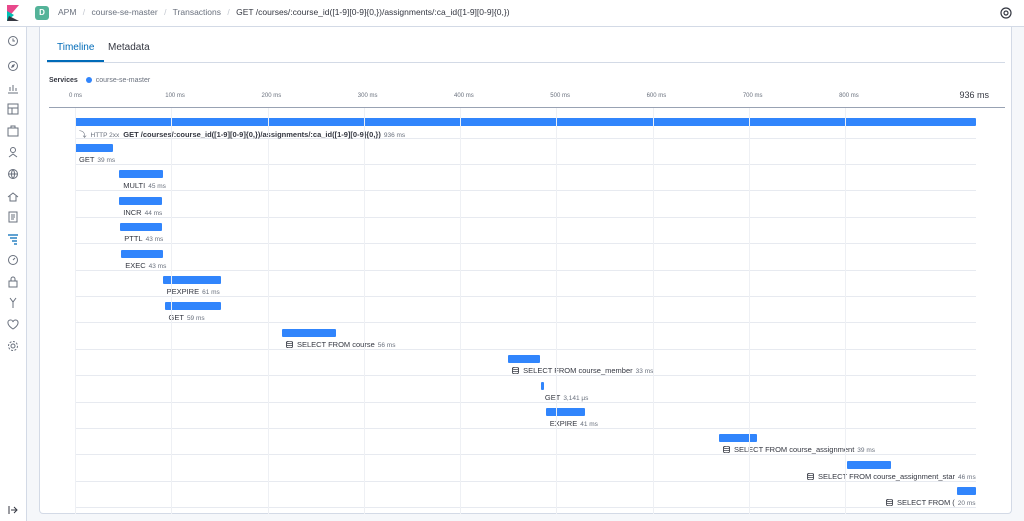 The width and height of the screenshot is (1024, 521). What do you see at coordinates (13, 302) in the screenshot?
I see `dev-tools-icon` at bounding box center [13, 302].